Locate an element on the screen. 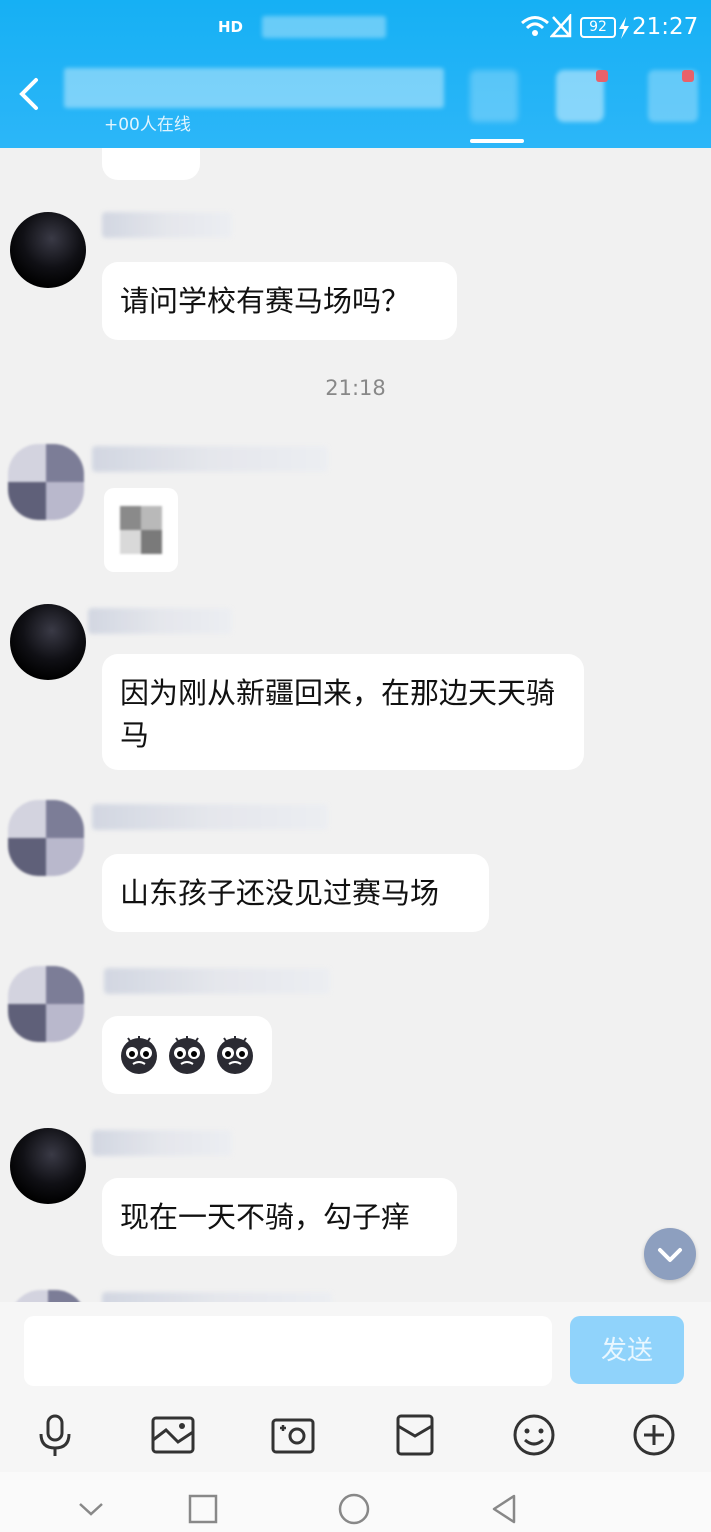  toolbar is located at coordinates (355, 1435).